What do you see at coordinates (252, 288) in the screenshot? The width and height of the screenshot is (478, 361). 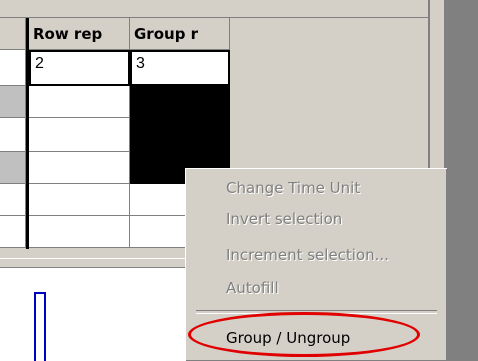 I see `menu-item-autofill: Autofill` at bounding box center [252, 288].